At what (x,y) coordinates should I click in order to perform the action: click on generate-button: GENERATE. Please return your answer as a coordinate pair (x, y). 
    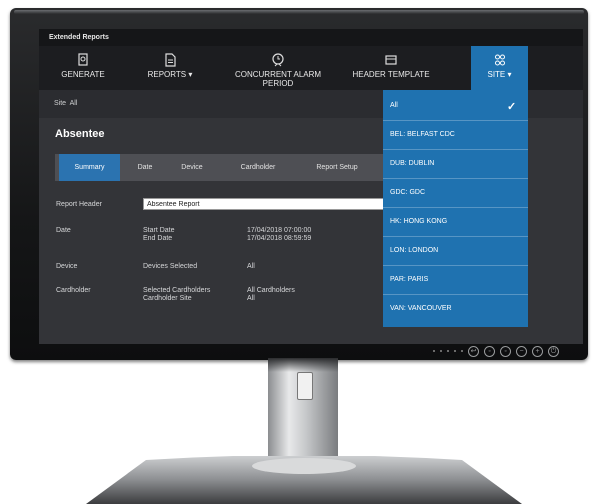
    Looking at the image, I should click on (83, 68).